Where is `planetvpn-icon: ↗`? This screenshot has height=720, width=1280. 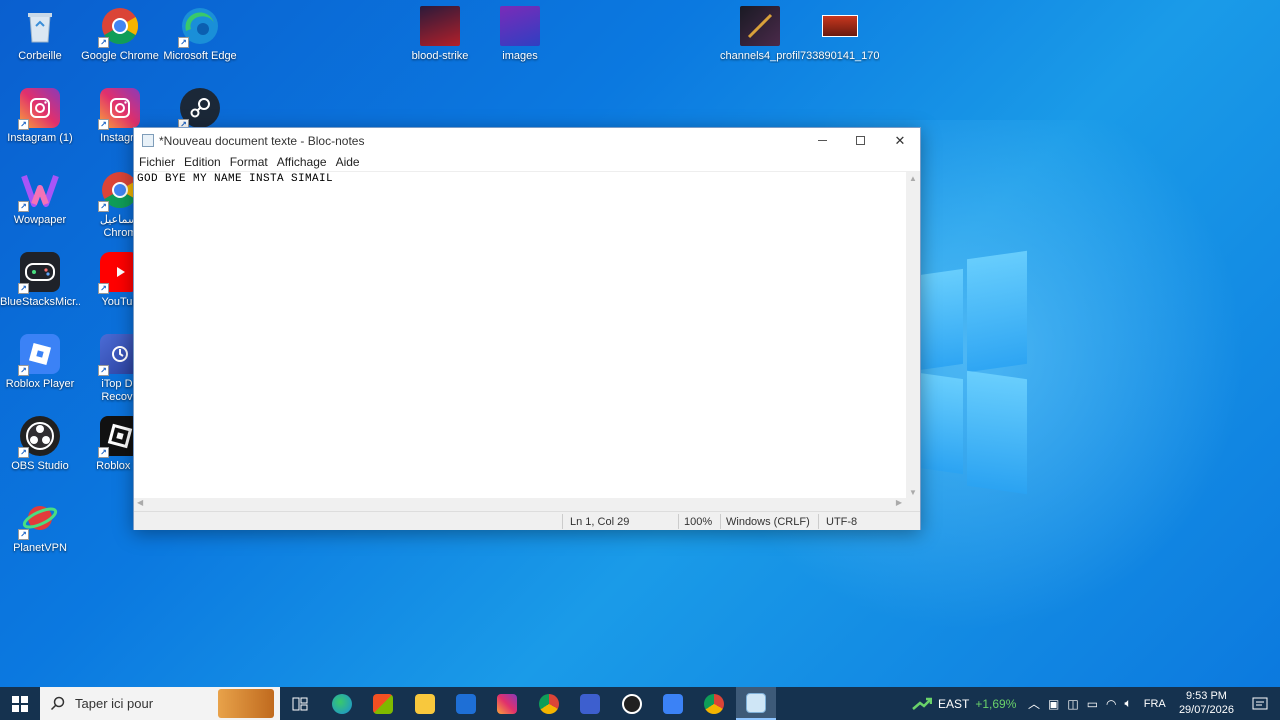
planetvpn-icon: ↗ is located at coordinates (39, 519).